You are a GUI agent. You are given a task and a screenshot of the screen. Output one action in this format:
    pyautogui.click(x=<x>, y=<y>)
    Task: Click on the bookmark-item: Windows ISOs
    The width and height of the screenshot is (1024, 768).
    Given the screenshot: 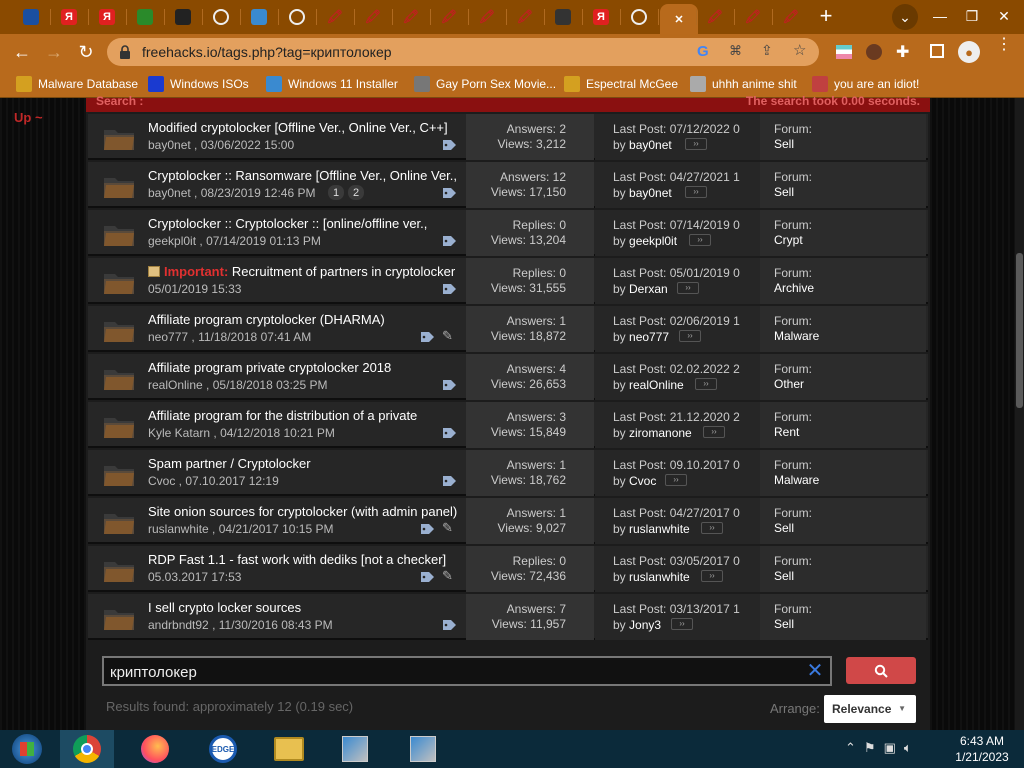 What is the action you would take?
    pyautogui.click(x=198, y=84)
    